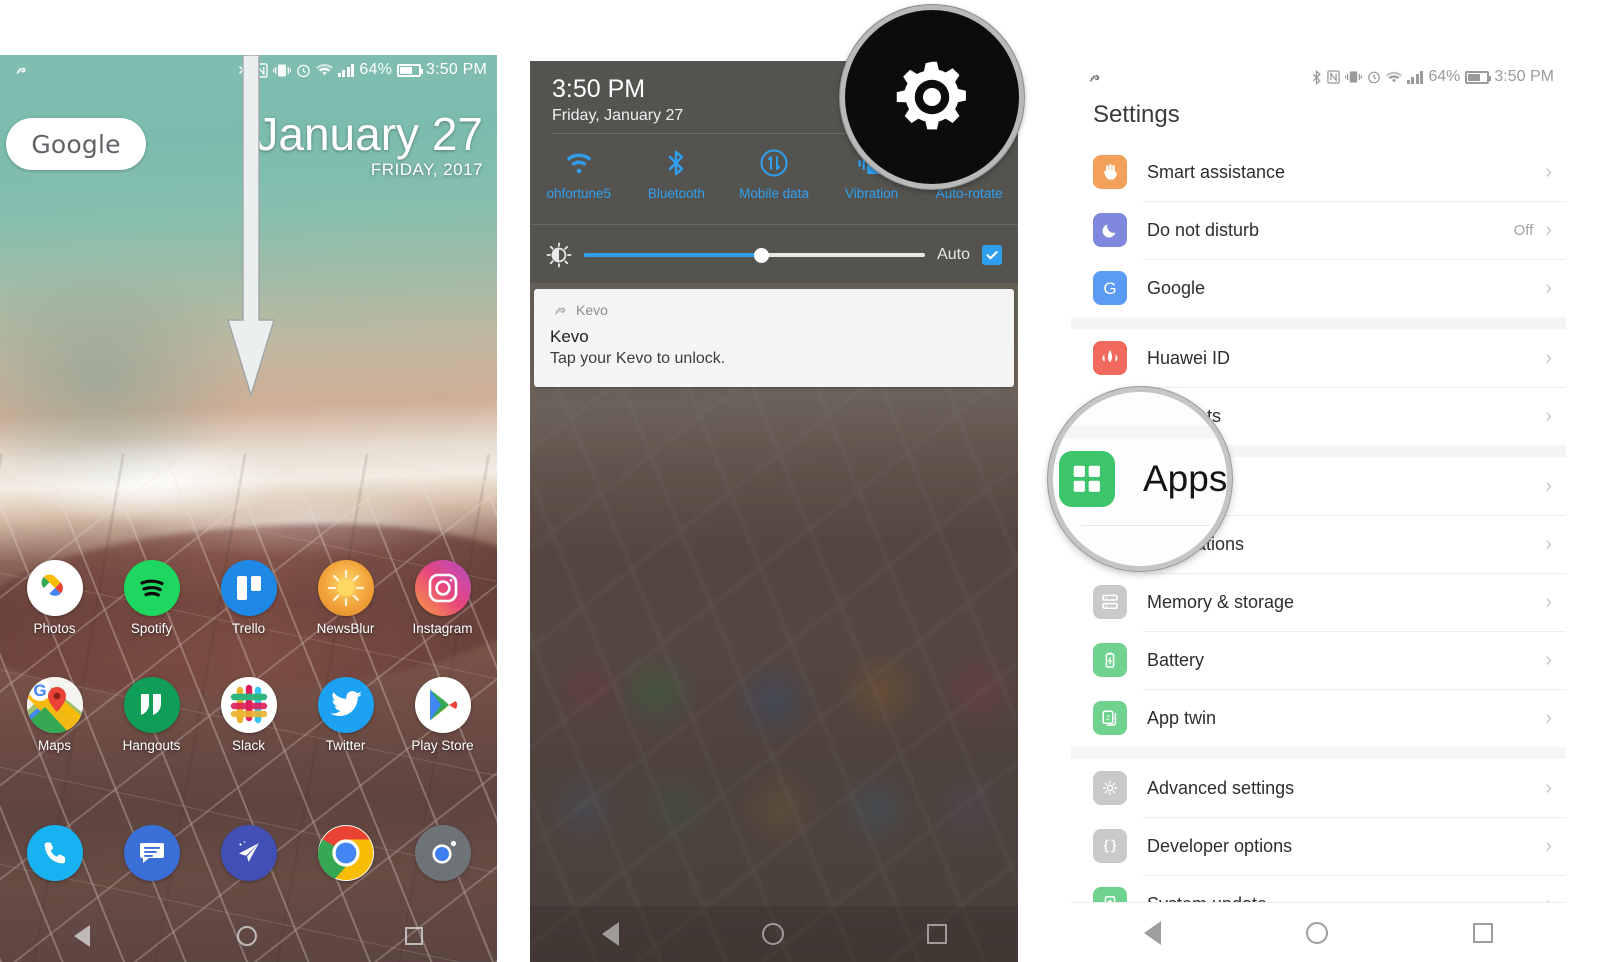 The height and width of the screenshot is (962, 1600). What do you see at coordinates (953, 254) in the screenshot?
I see `auto-brightness-label: Auto` at bounding box center [953, 254].